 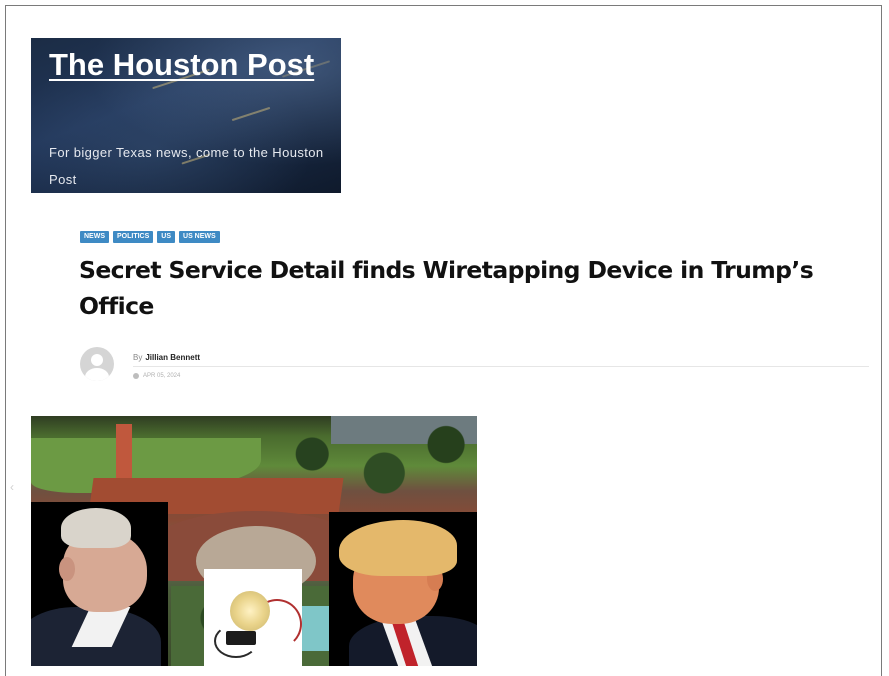 What do you see at coordinates (172, 357) in the screenshot?
I see `author-link: Jillian Bennett` at bounding box center [172, 357].